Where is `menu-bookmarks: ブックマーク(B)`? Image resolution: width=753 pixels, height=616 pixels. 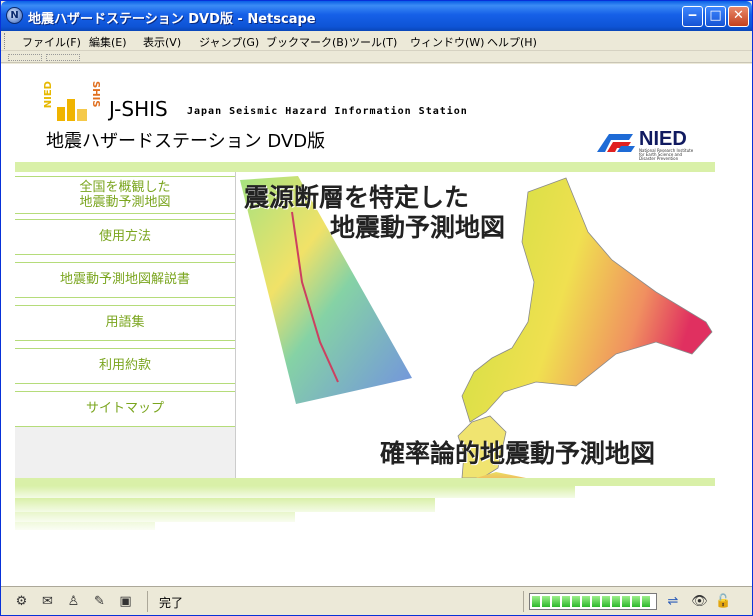 menu-bookmarks: ブックマーク(B) is located at coordinates (307, 42).